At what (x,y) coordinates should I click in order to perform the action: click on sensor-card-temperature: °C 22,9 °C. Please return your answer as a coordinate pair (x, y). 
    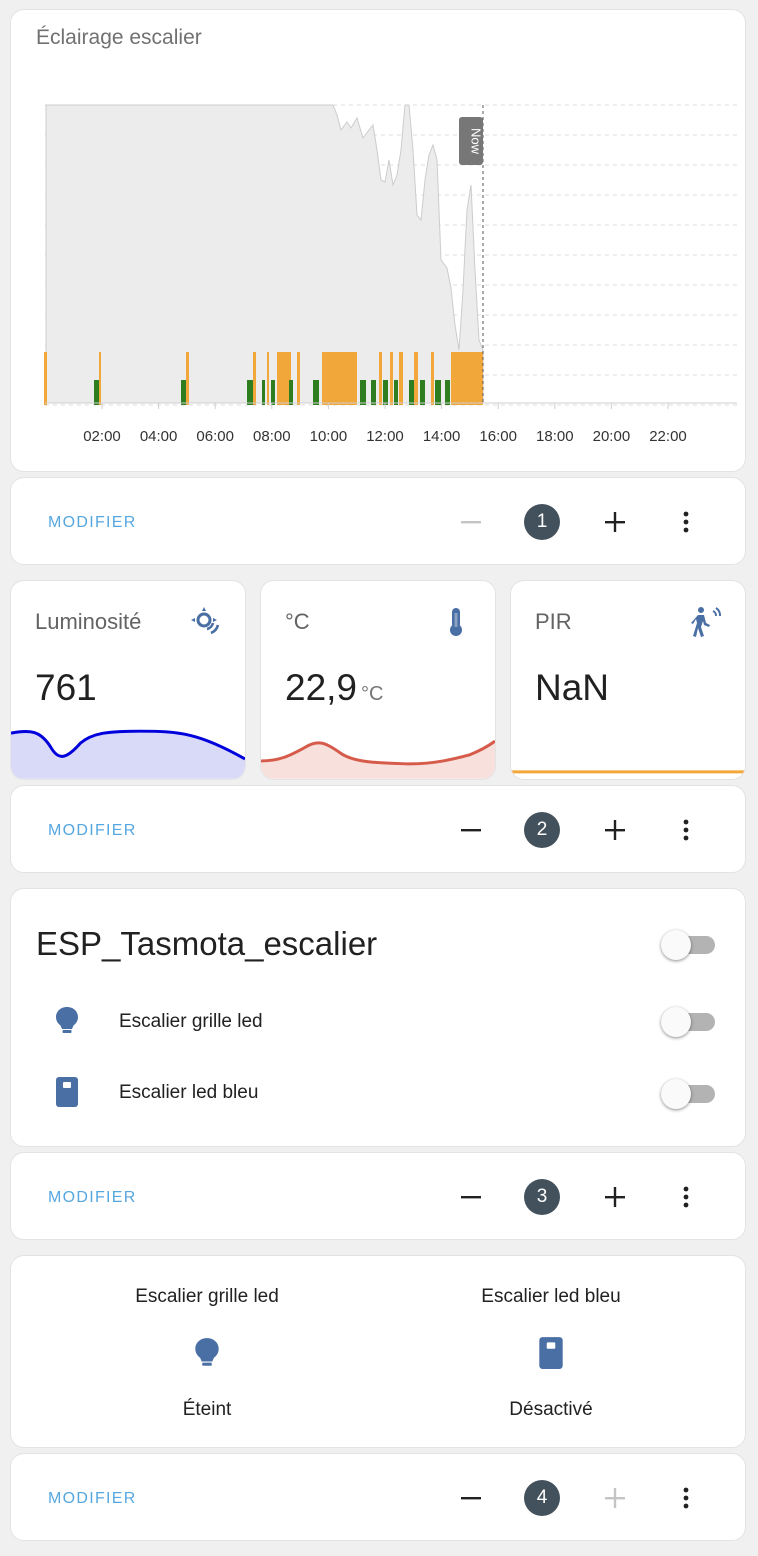
    Looking at the image, I should click on (378, 680).